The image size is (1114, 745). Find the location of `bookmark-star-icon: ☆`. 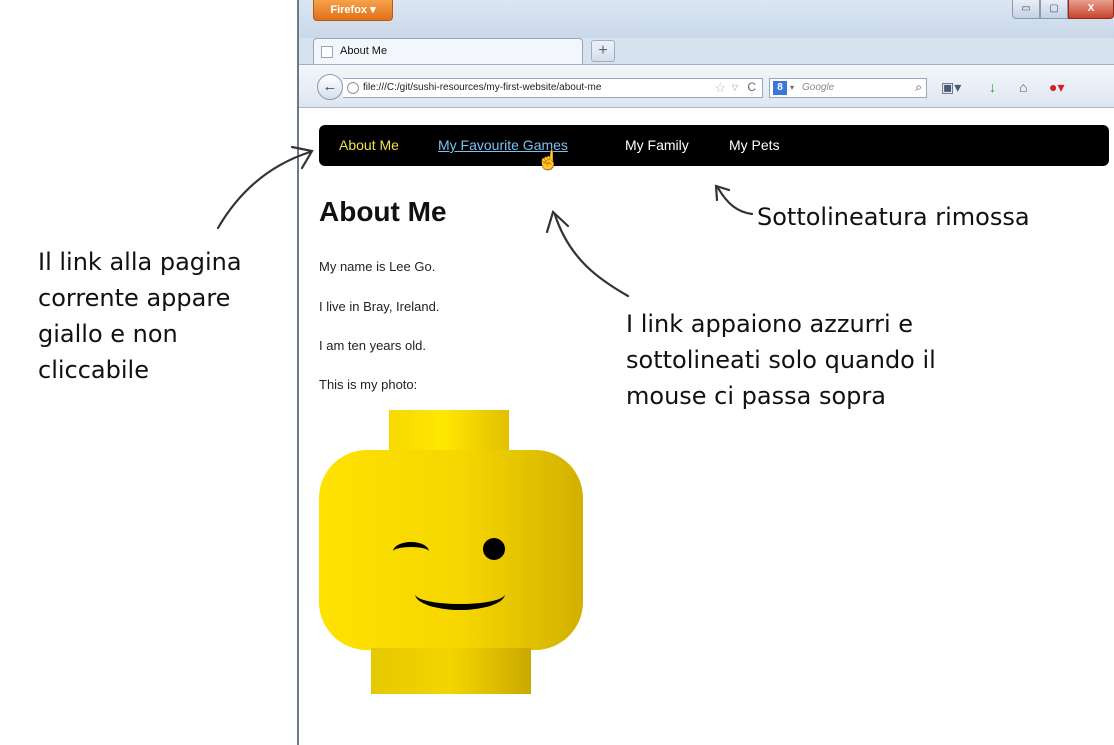

bookmark-star-icon: ☆ is located at coordinates (720, 88).